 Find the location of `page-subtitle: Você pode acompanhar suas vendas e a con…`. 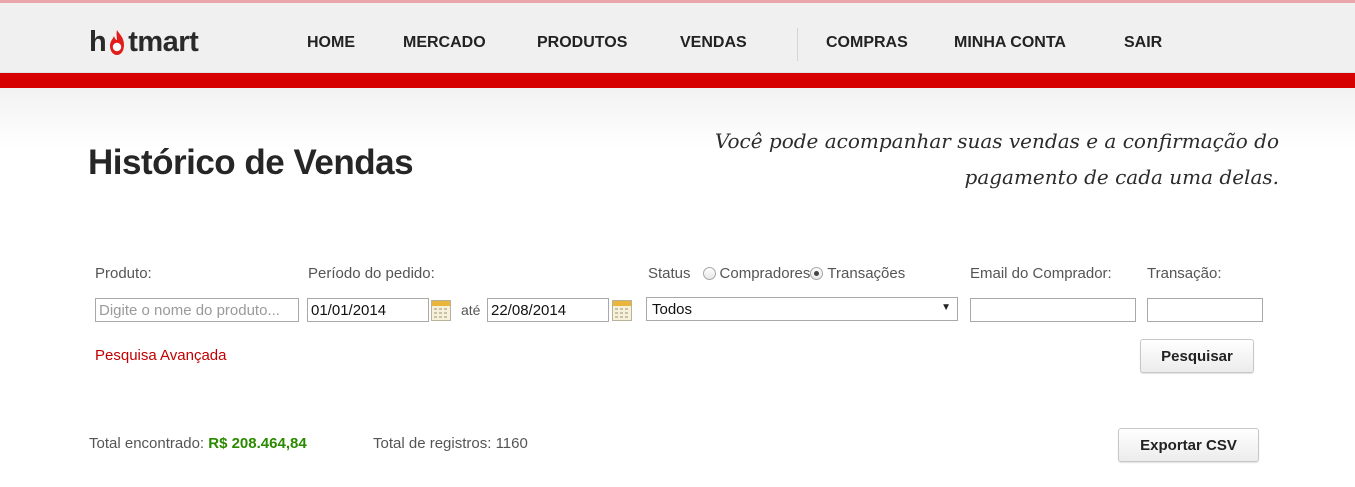

page-subtitle: Você pode acompanhar suas vendas e a con… is located at coordinates (959, 159).